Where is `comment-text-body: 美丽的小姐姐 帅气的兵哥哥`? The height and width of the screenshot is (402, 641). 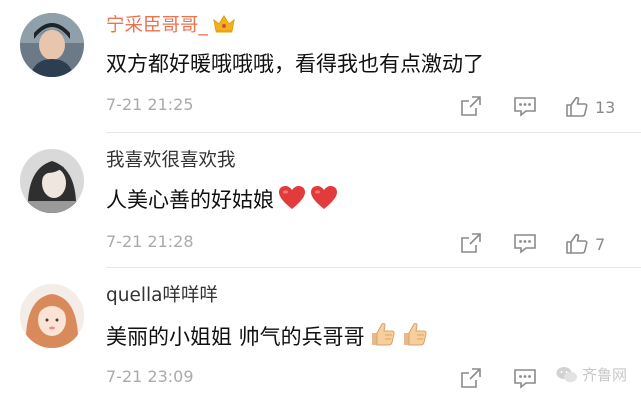
comment-text-body: 美丽的小姐姐 帅气的兵哥哥 is located at coordinates (235, 337).